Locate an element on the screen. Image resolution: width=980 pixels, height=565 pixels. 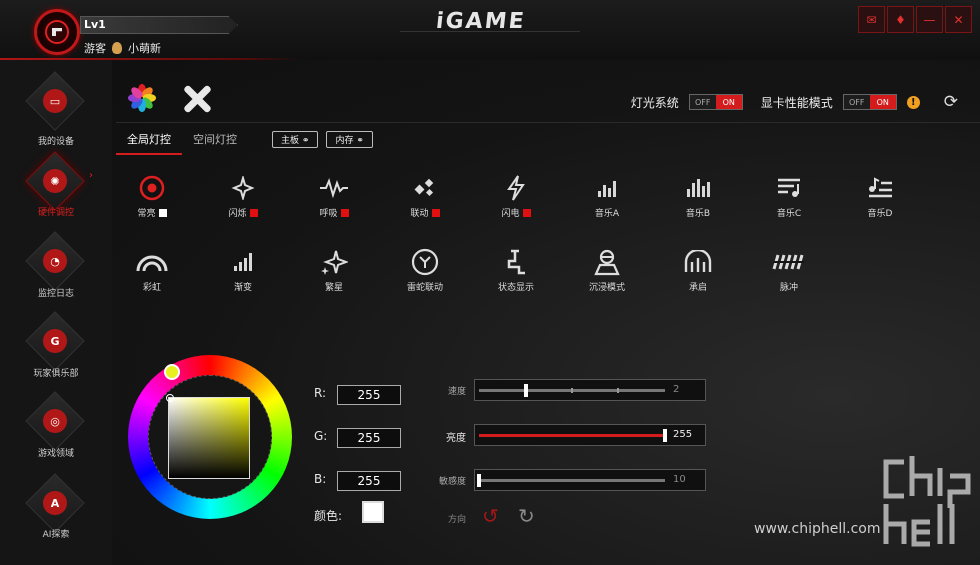
minimize-icon: — is located at coordinates (929, 19).